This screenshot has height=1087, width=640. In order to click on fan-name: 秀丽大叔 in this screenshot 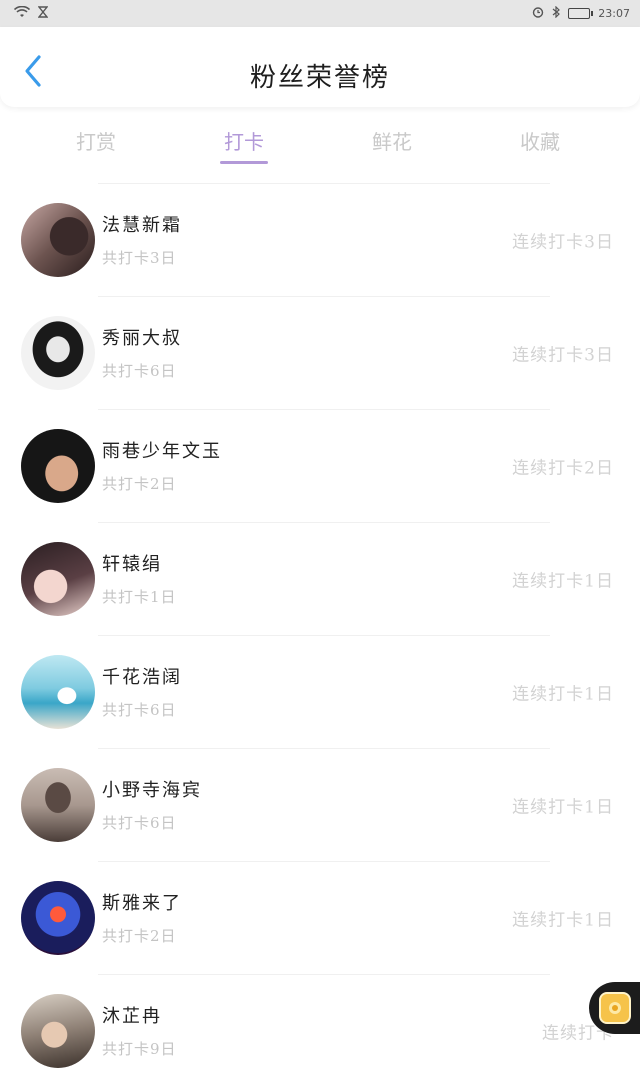, I will do `click(142, 337)`.